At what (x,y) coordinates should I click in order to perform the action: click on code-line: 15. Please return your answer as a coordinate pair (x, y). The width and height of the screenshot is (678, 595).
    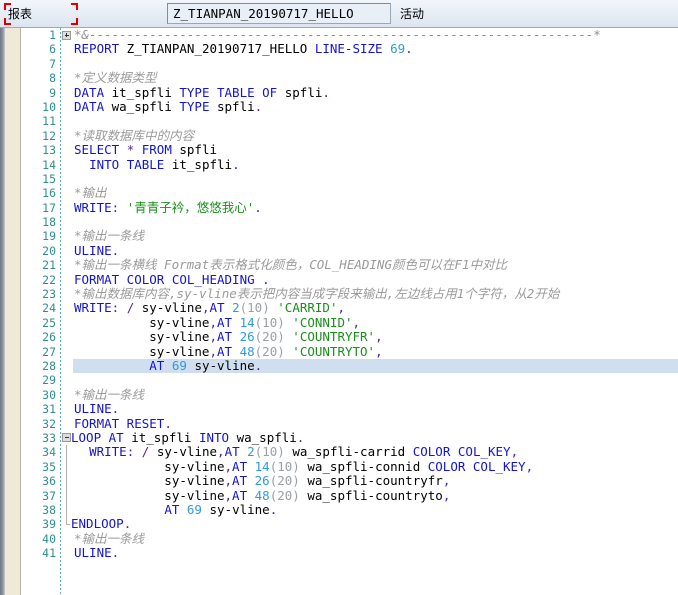
    Looking at the image, I should click on (339, 179).